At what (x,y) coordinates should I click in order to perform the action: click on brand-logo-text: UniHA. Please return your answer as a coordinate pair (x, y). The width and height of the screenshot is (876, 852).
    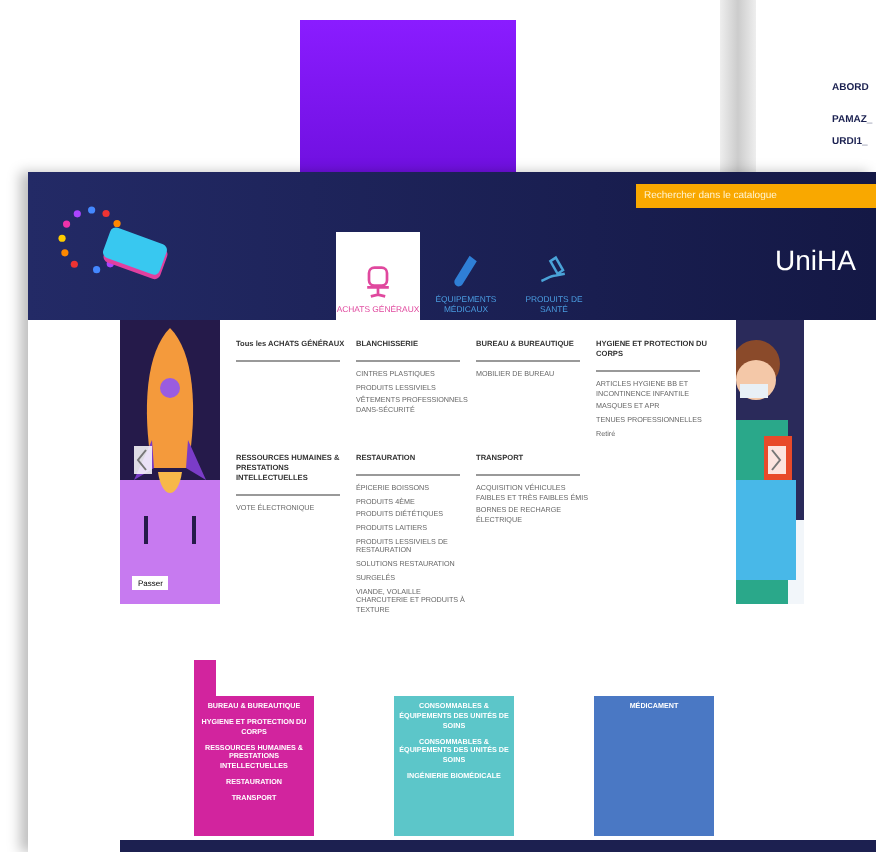
    Looking at the image, I should click on (815, 260).